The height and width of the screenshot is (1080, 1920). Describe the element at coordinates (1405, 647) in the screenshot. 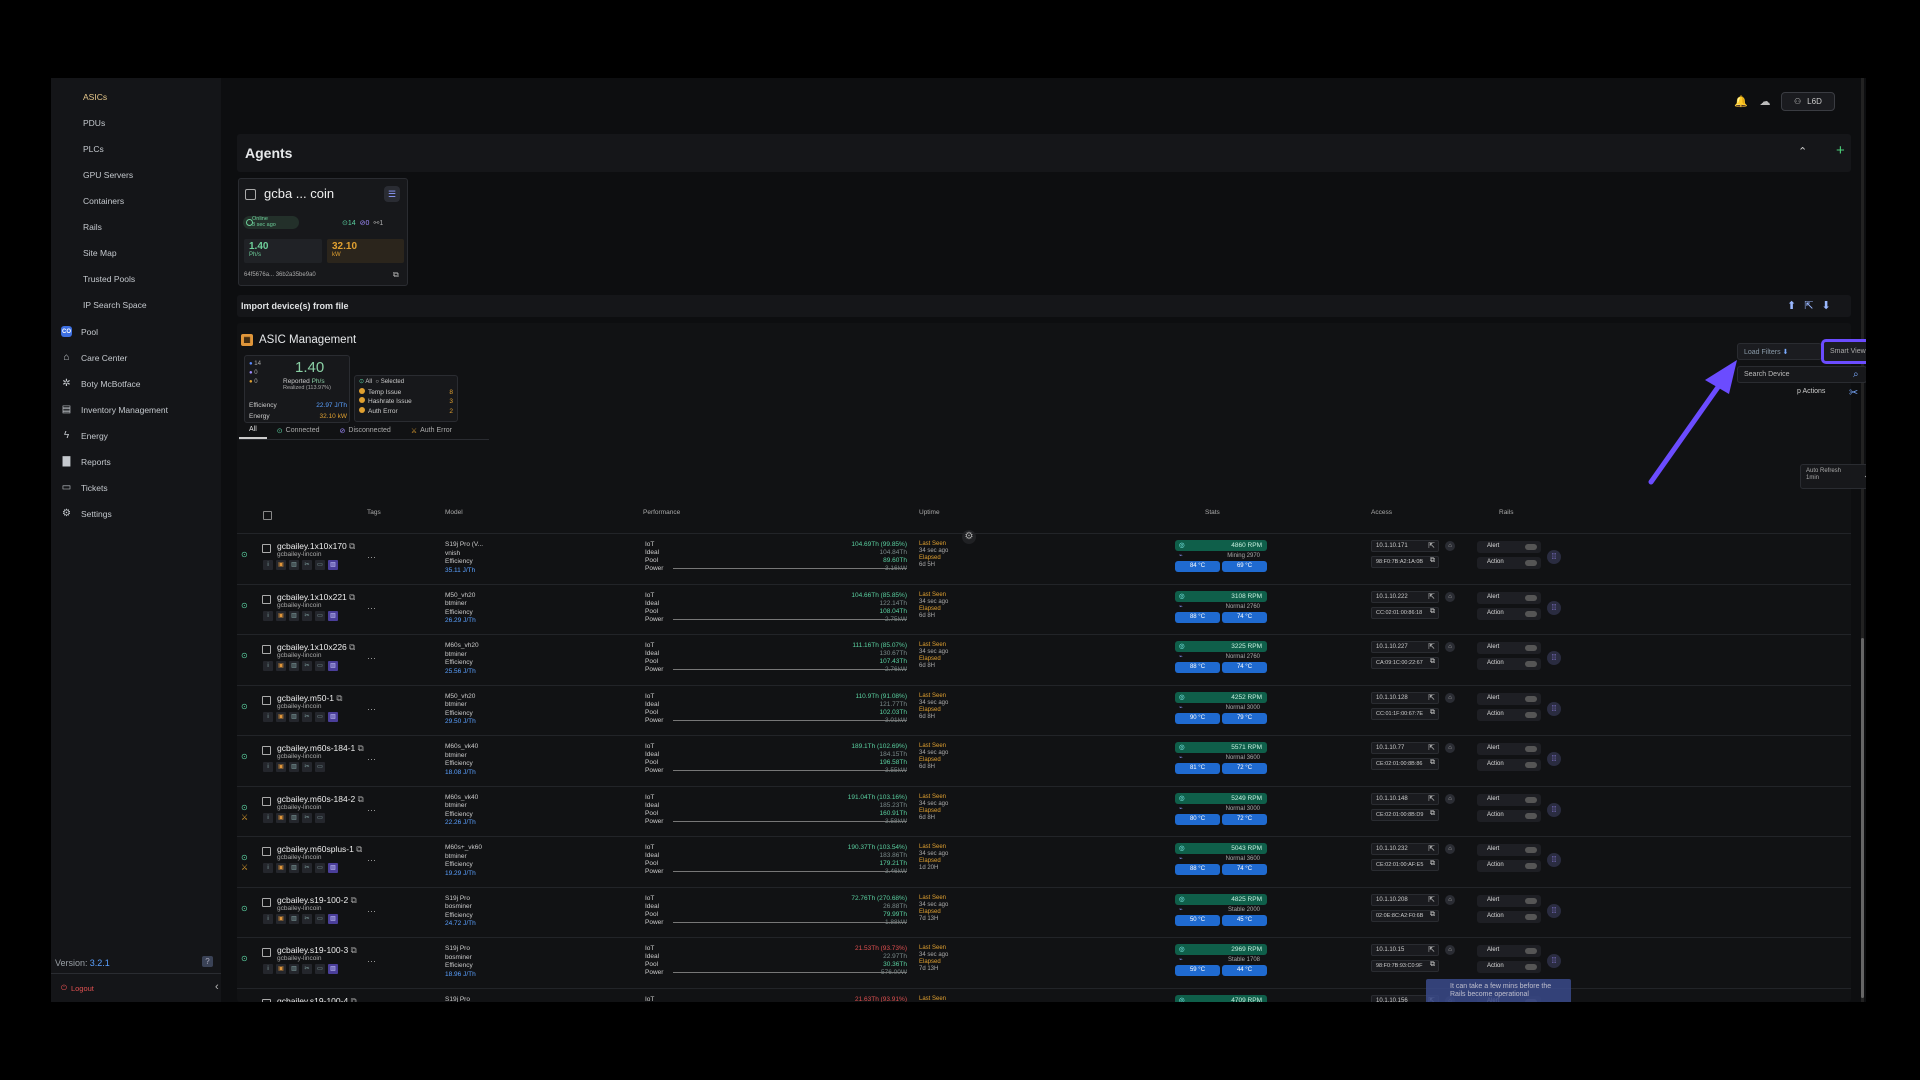

I see `ip-field: 10.1.10.227 ⇱` at that location.